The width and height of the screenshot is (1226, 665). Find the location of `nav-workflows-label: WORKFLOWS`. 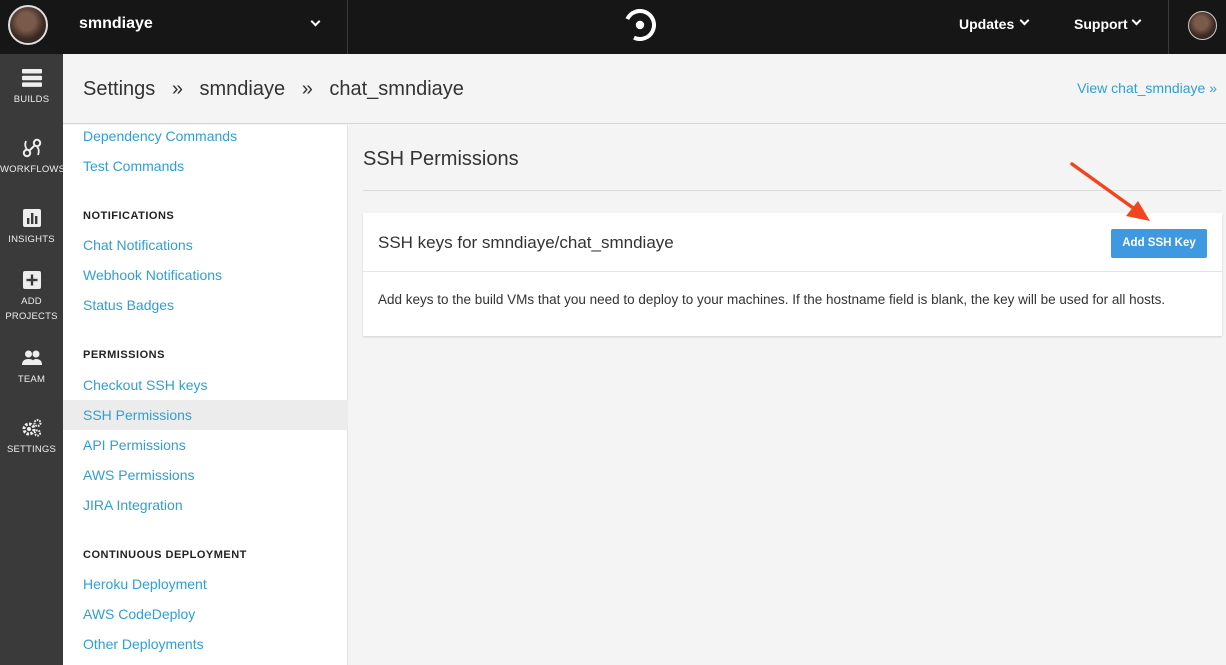

nav-workflows-label: WORKFLOWS is located at coordinates (33, 169).